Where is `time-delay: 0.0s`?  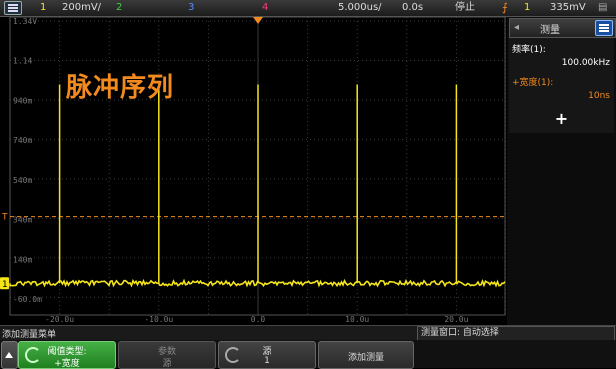 time-delay: 0.0s is located at coordinates (412, 8).